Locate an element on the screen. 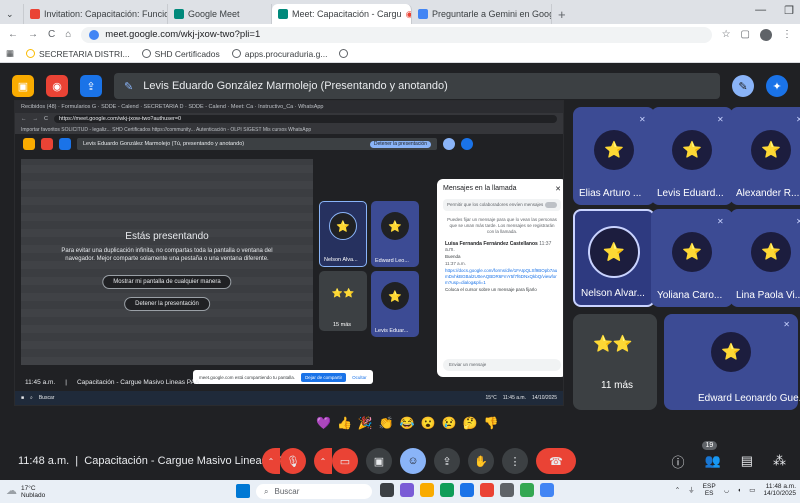 The image size is (800, 503). back-icon: ← is located at coordinates (13, 34).